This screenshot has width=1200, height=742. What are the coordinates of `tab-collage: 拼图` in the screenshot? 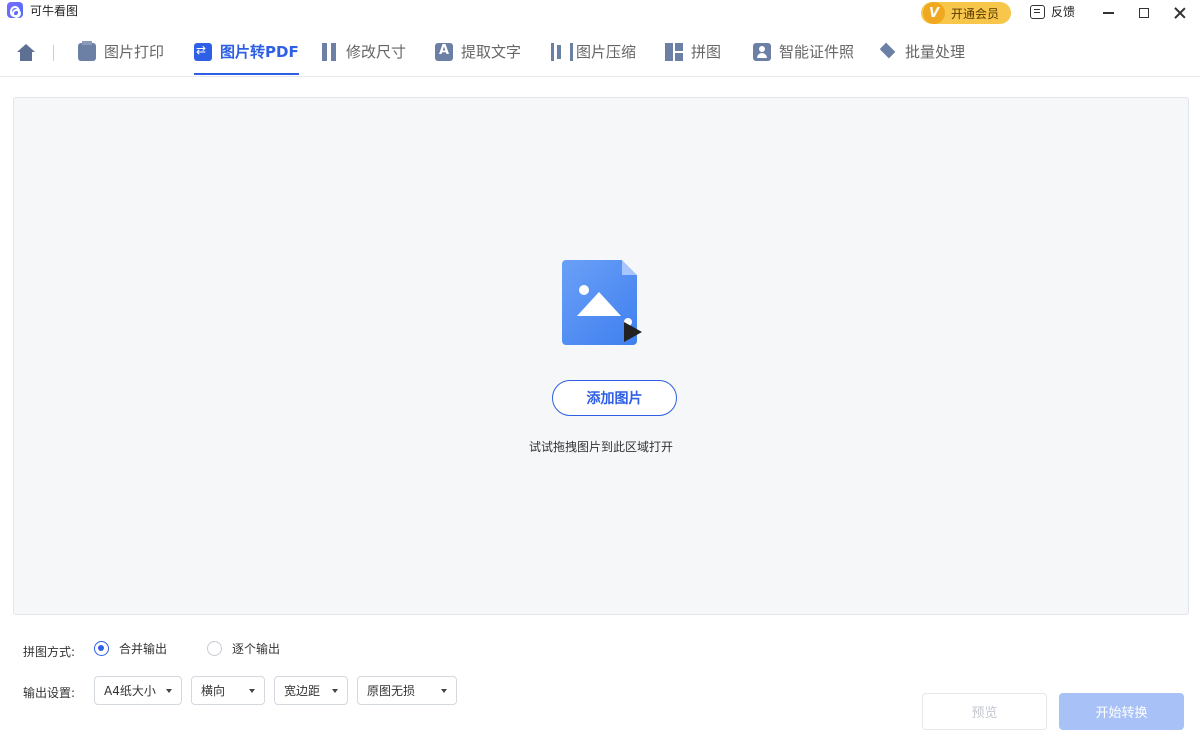 It's located at (693, 57).